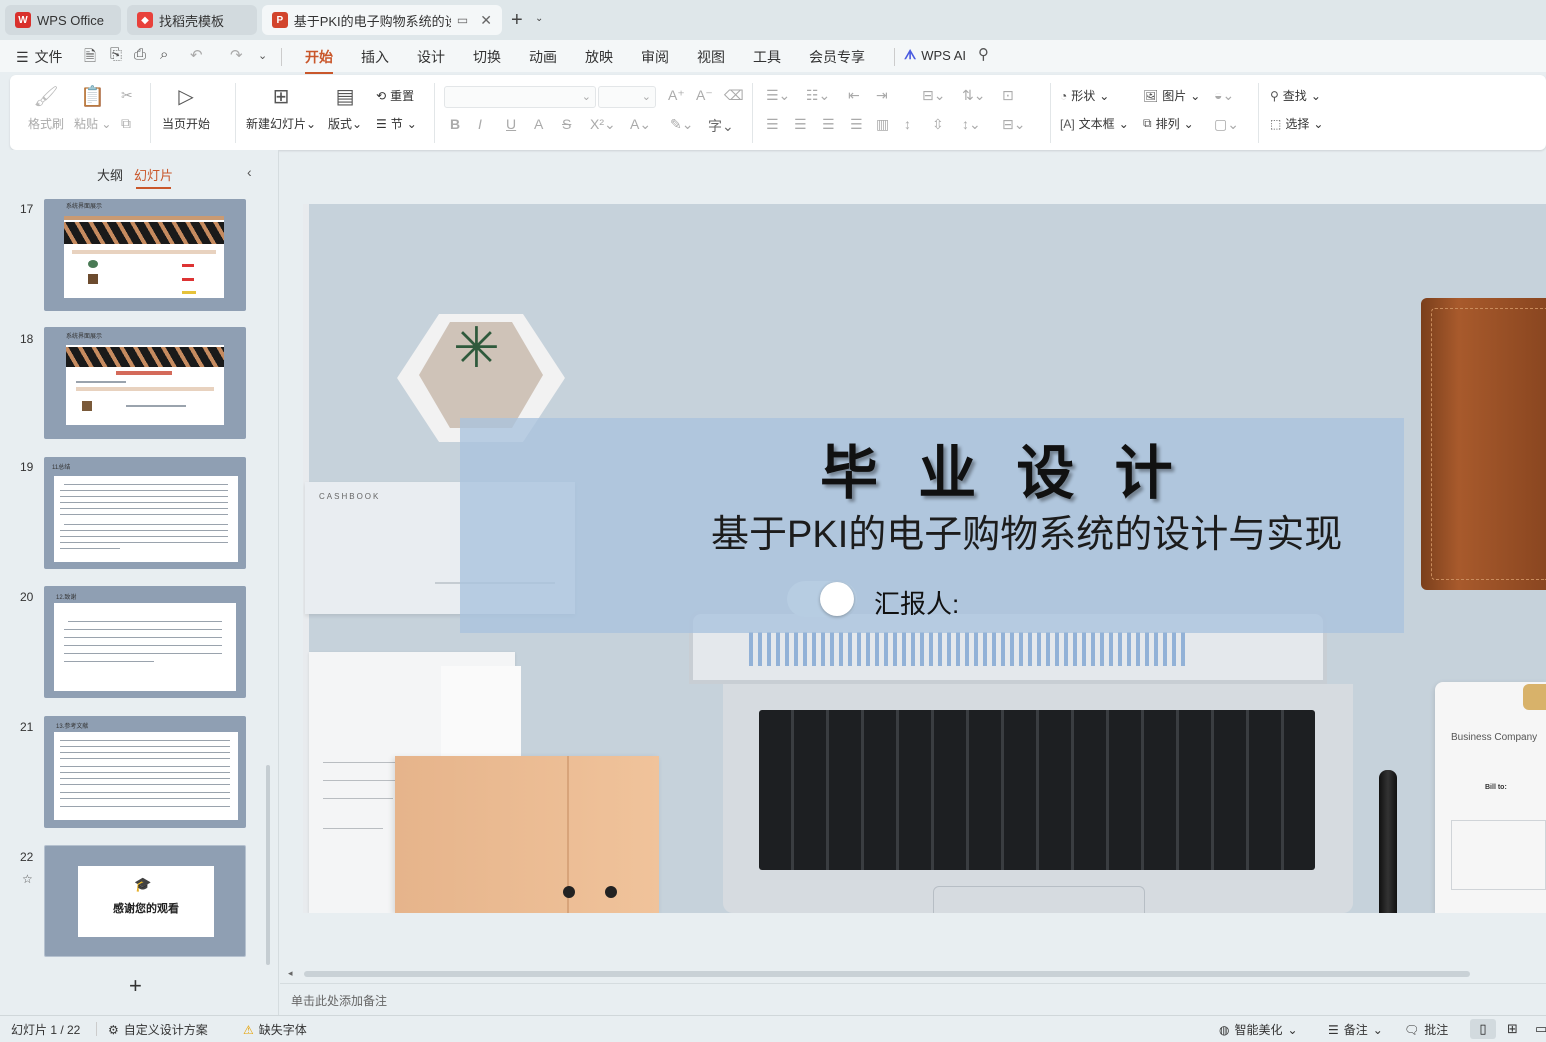 The image size is (1546, 1042). I want to click on text-box-align-icon: ⊟⌄, so click(1013, 124).